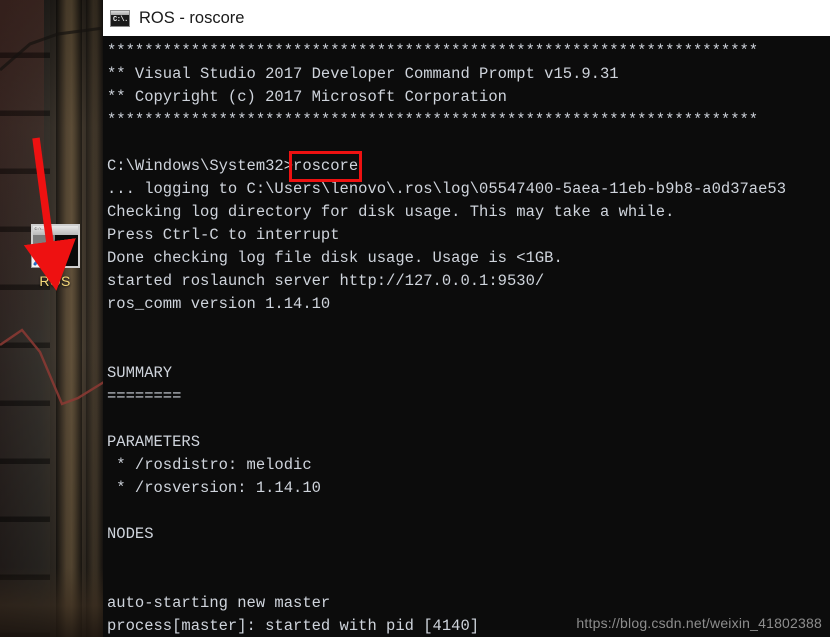  What do you see at coordinates (52, 602) in the screenshot?
I see `wallpaper-floor` at bounding box center [52, 602].